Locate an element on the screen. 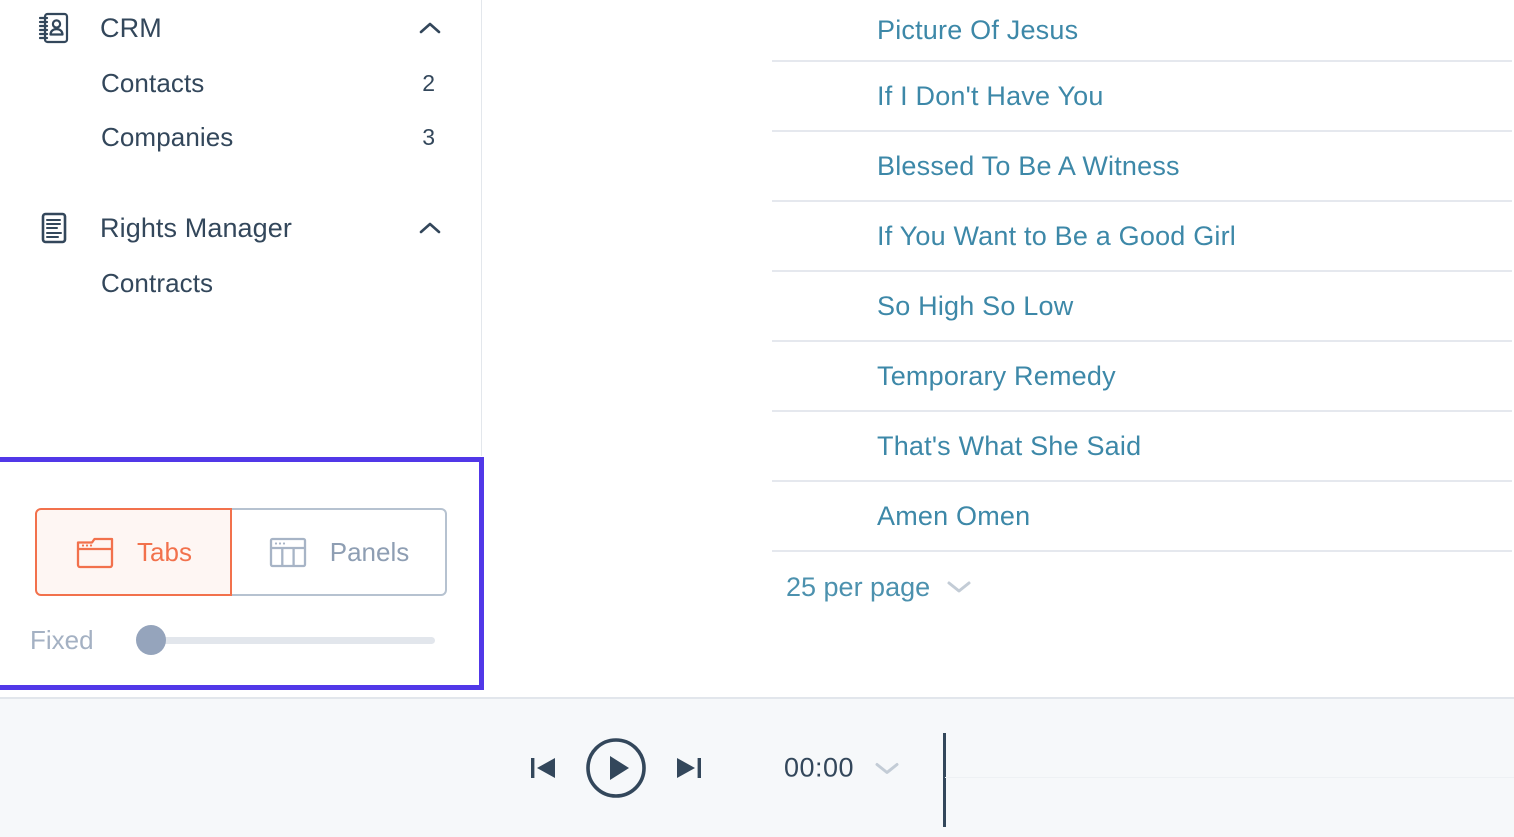  player-transport-controls is located at coordinates (616, 768).